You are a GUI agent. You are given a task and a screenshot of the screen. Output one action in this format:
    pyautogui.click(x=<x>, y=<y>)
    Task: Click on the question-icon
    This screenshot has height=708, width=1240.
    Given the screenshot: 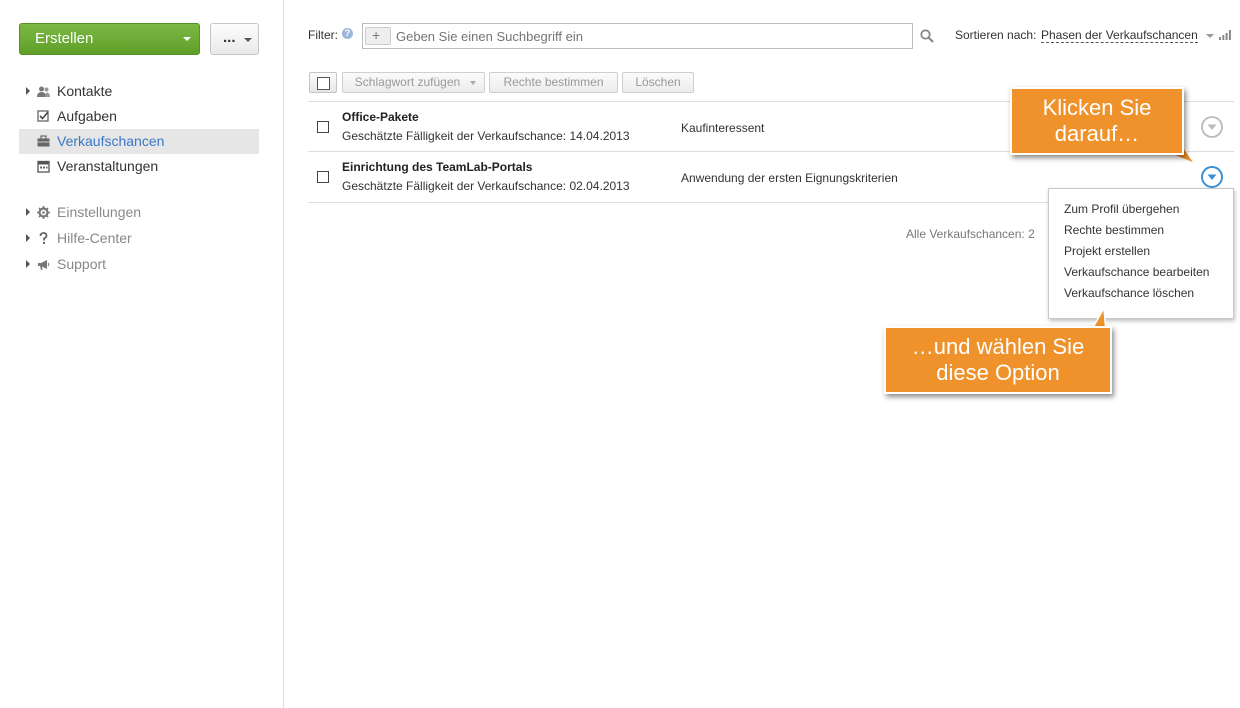 What is the action you would take?
    pyautogui.click(x=43, y=238)
    